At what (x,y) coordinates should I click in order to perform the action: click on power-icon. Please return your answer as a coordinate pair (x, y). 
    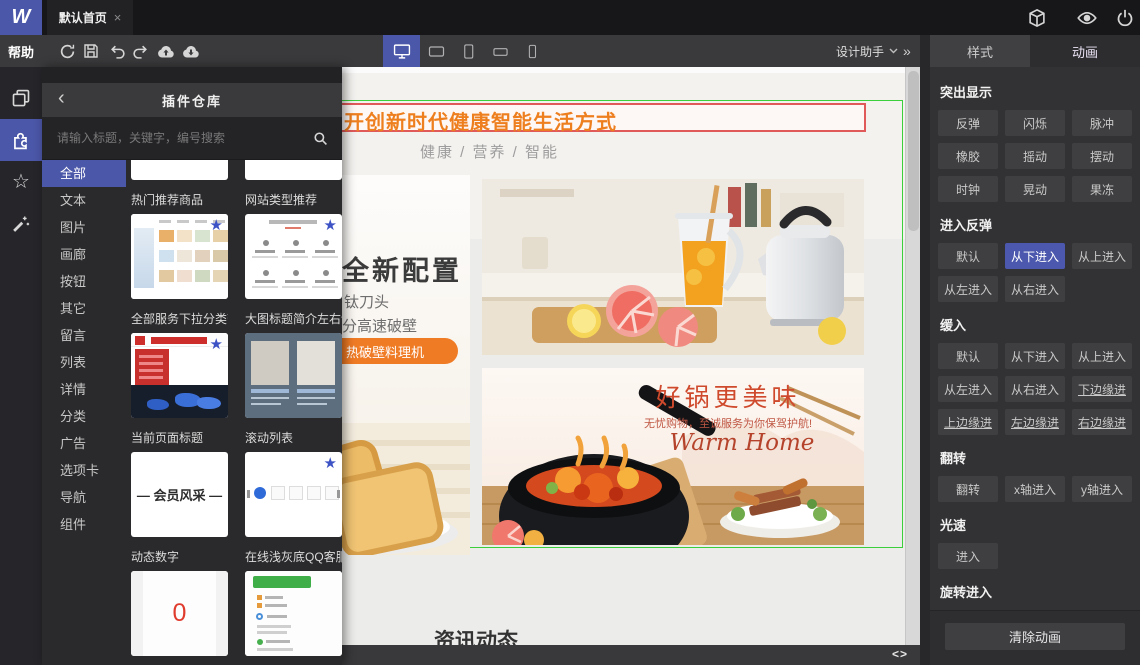
    Looking at the image, I should click on (1125, 18).